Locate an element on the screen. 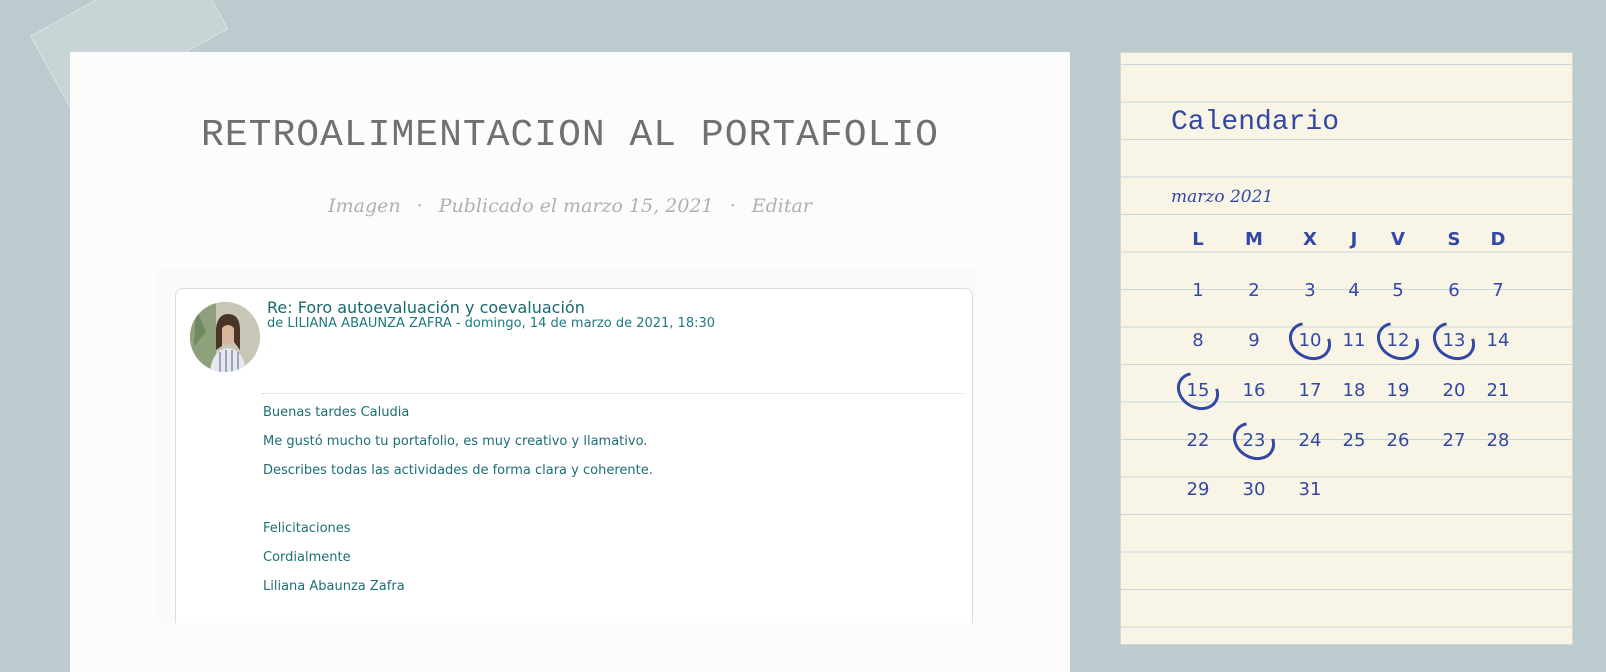 The image size is (1606, 672). calendar-day: 31 is located at coordinates (1310, 489).